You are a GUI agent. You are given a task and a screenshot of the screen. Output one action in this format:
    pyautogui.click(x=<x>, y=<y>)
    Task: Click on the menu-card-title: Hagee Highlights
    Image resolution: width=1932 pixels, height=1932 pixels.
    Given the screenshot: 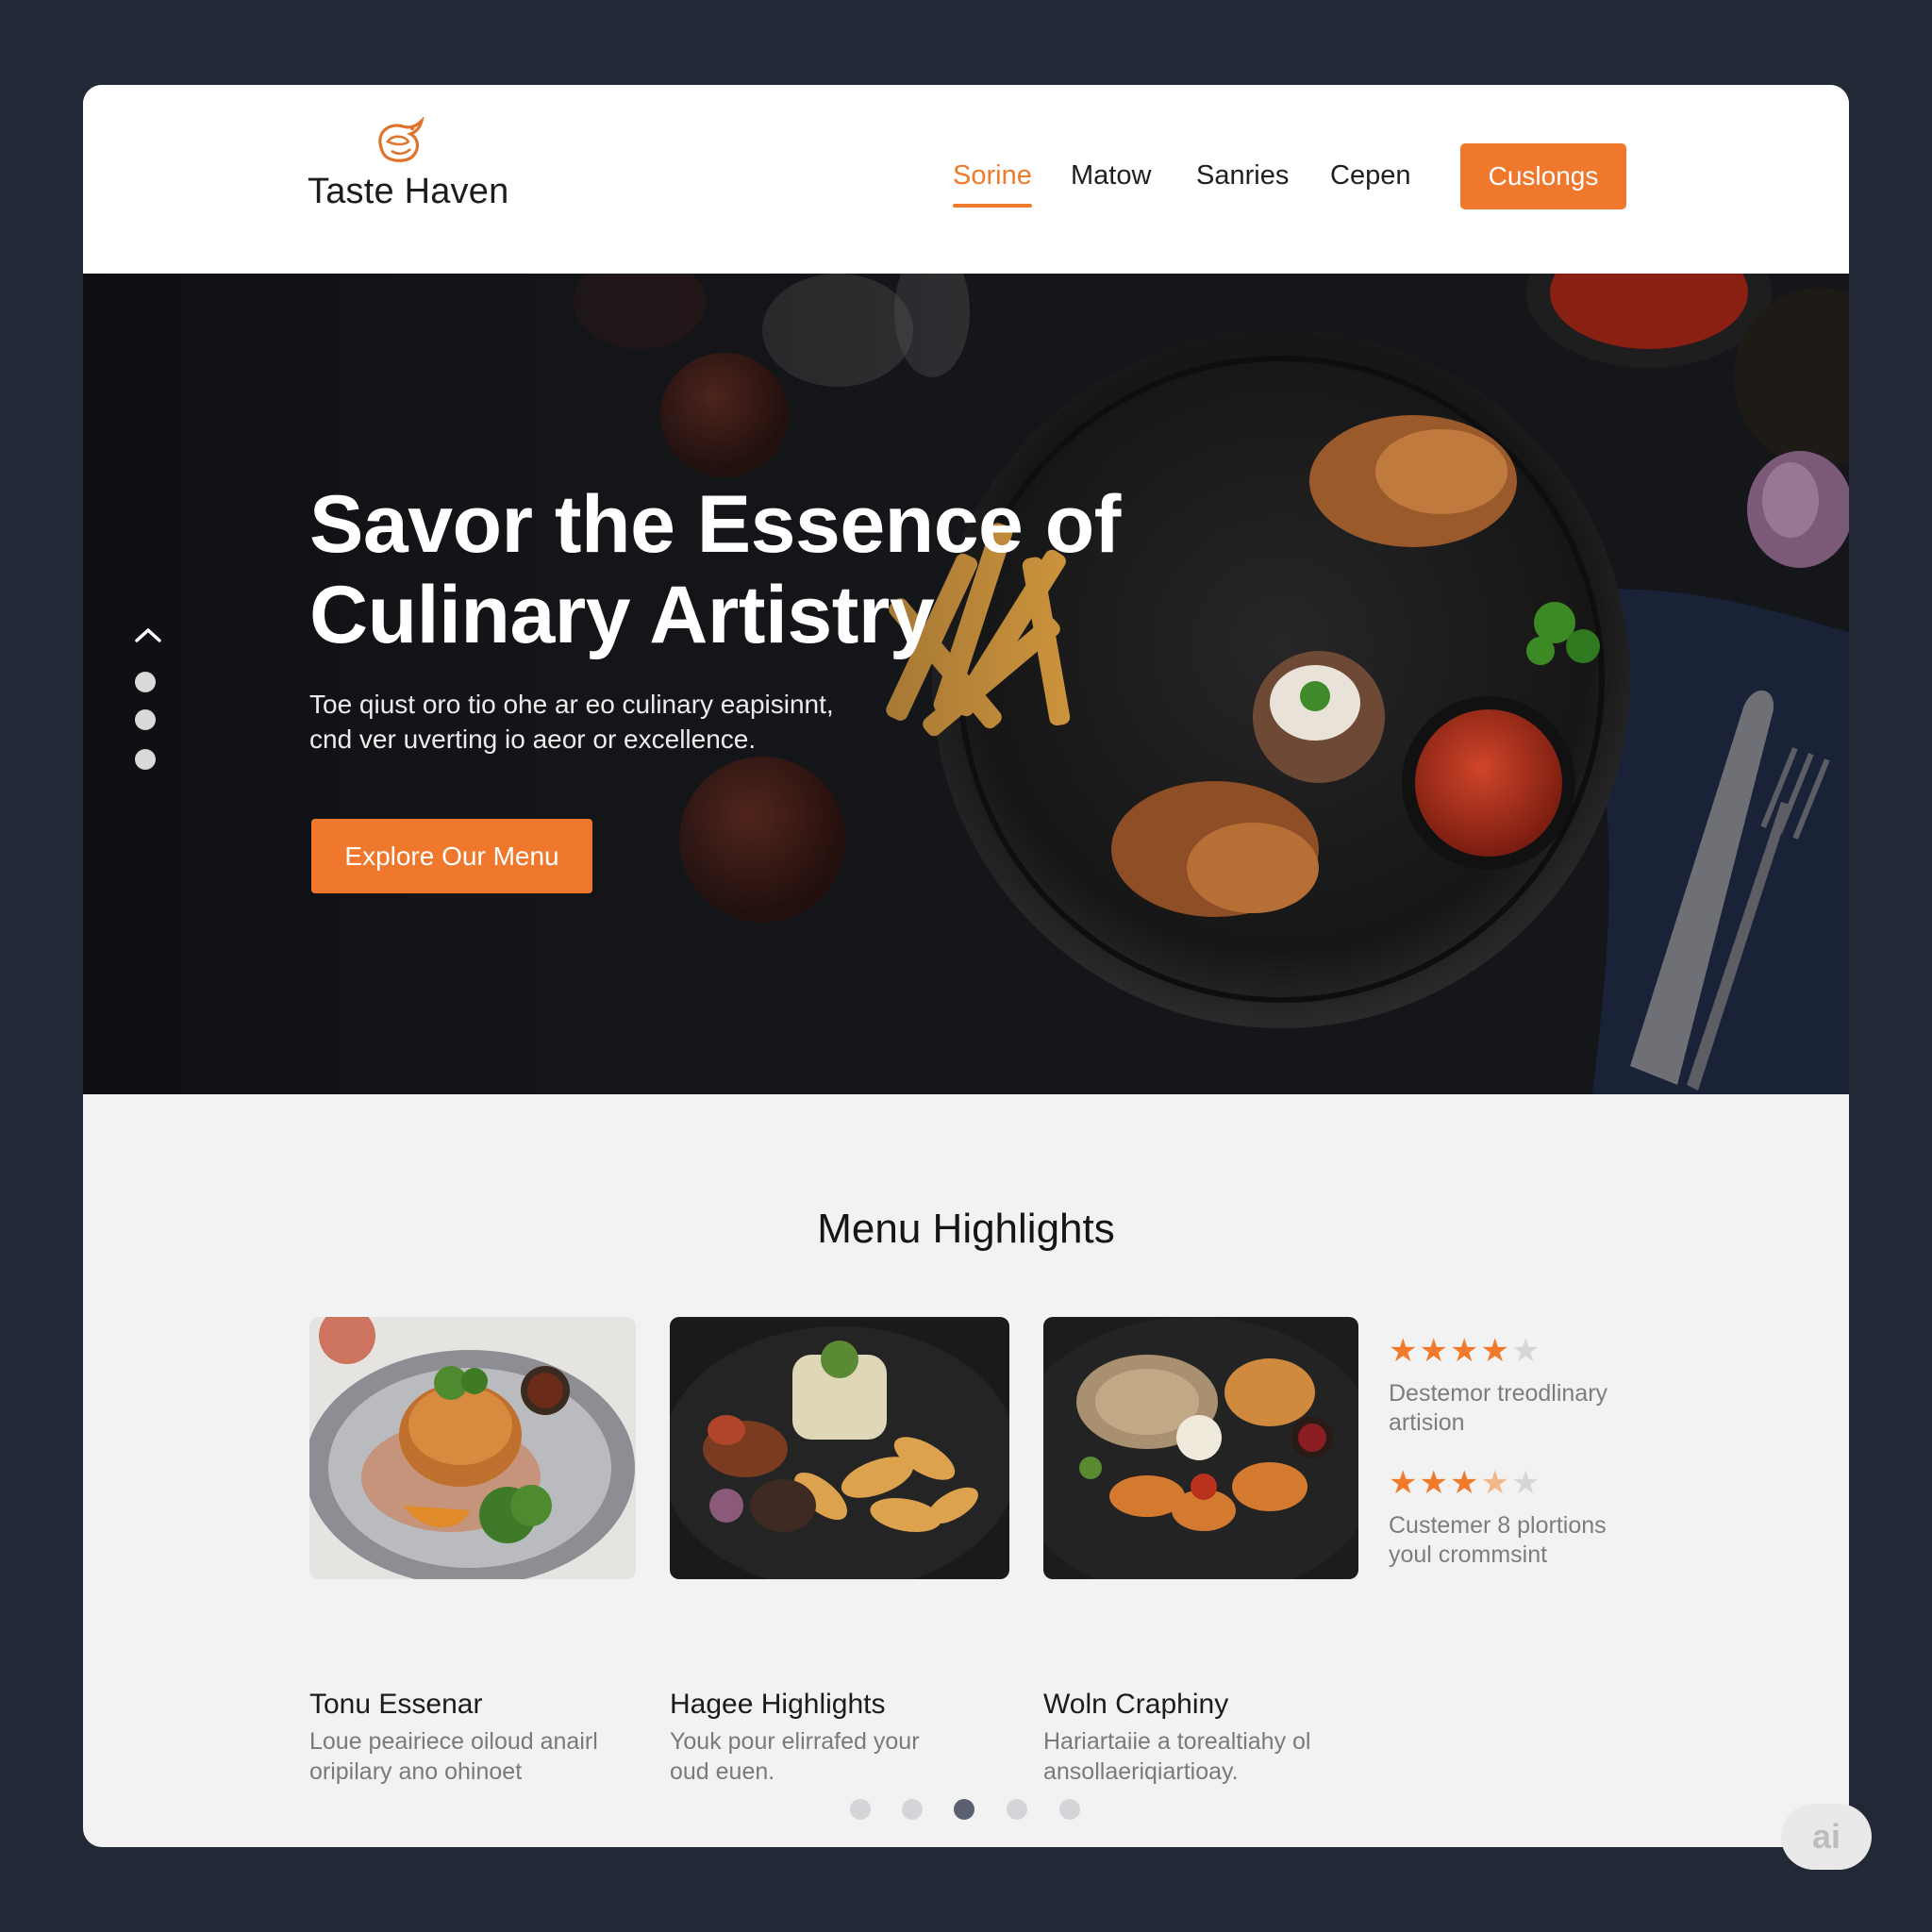 What is the action you would take?
    pyautogui.click(x=778, y=1705)
    